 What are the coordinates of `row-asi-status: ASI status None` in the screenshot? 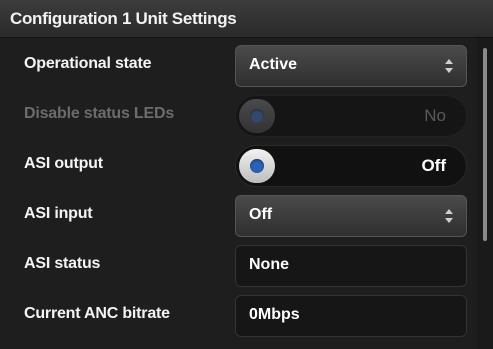 It's located at (237, 267).